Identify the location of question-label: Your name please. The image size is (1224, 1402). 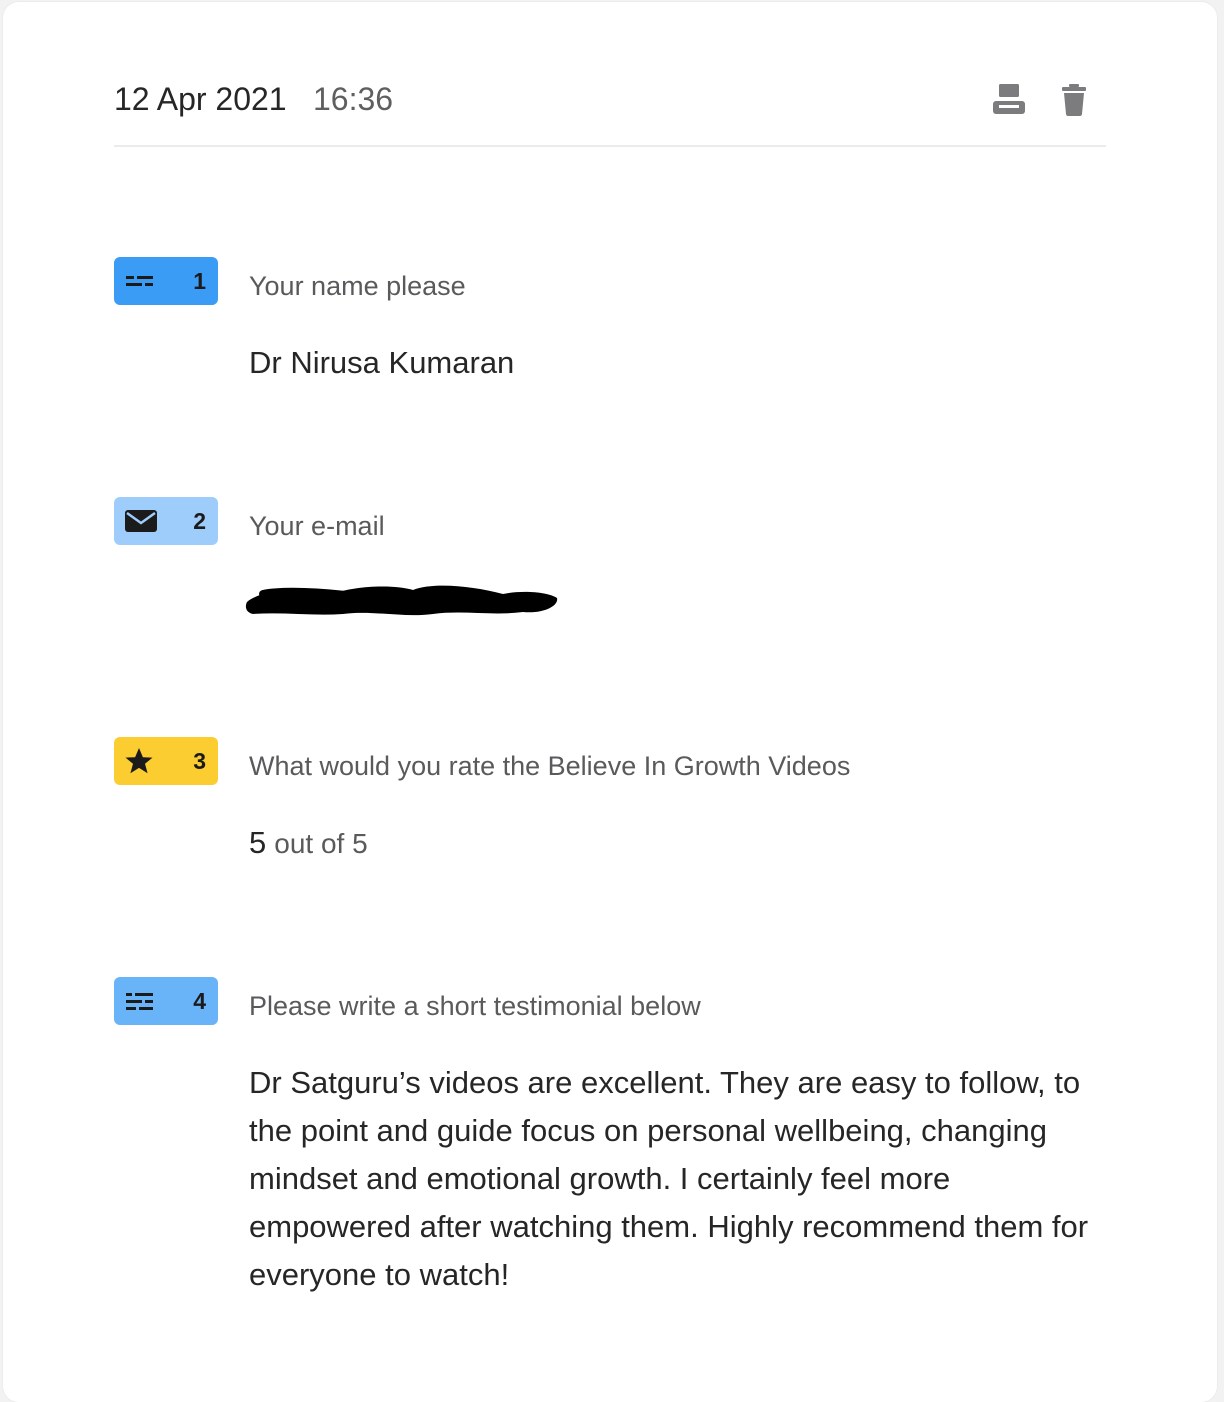
(357, 286).